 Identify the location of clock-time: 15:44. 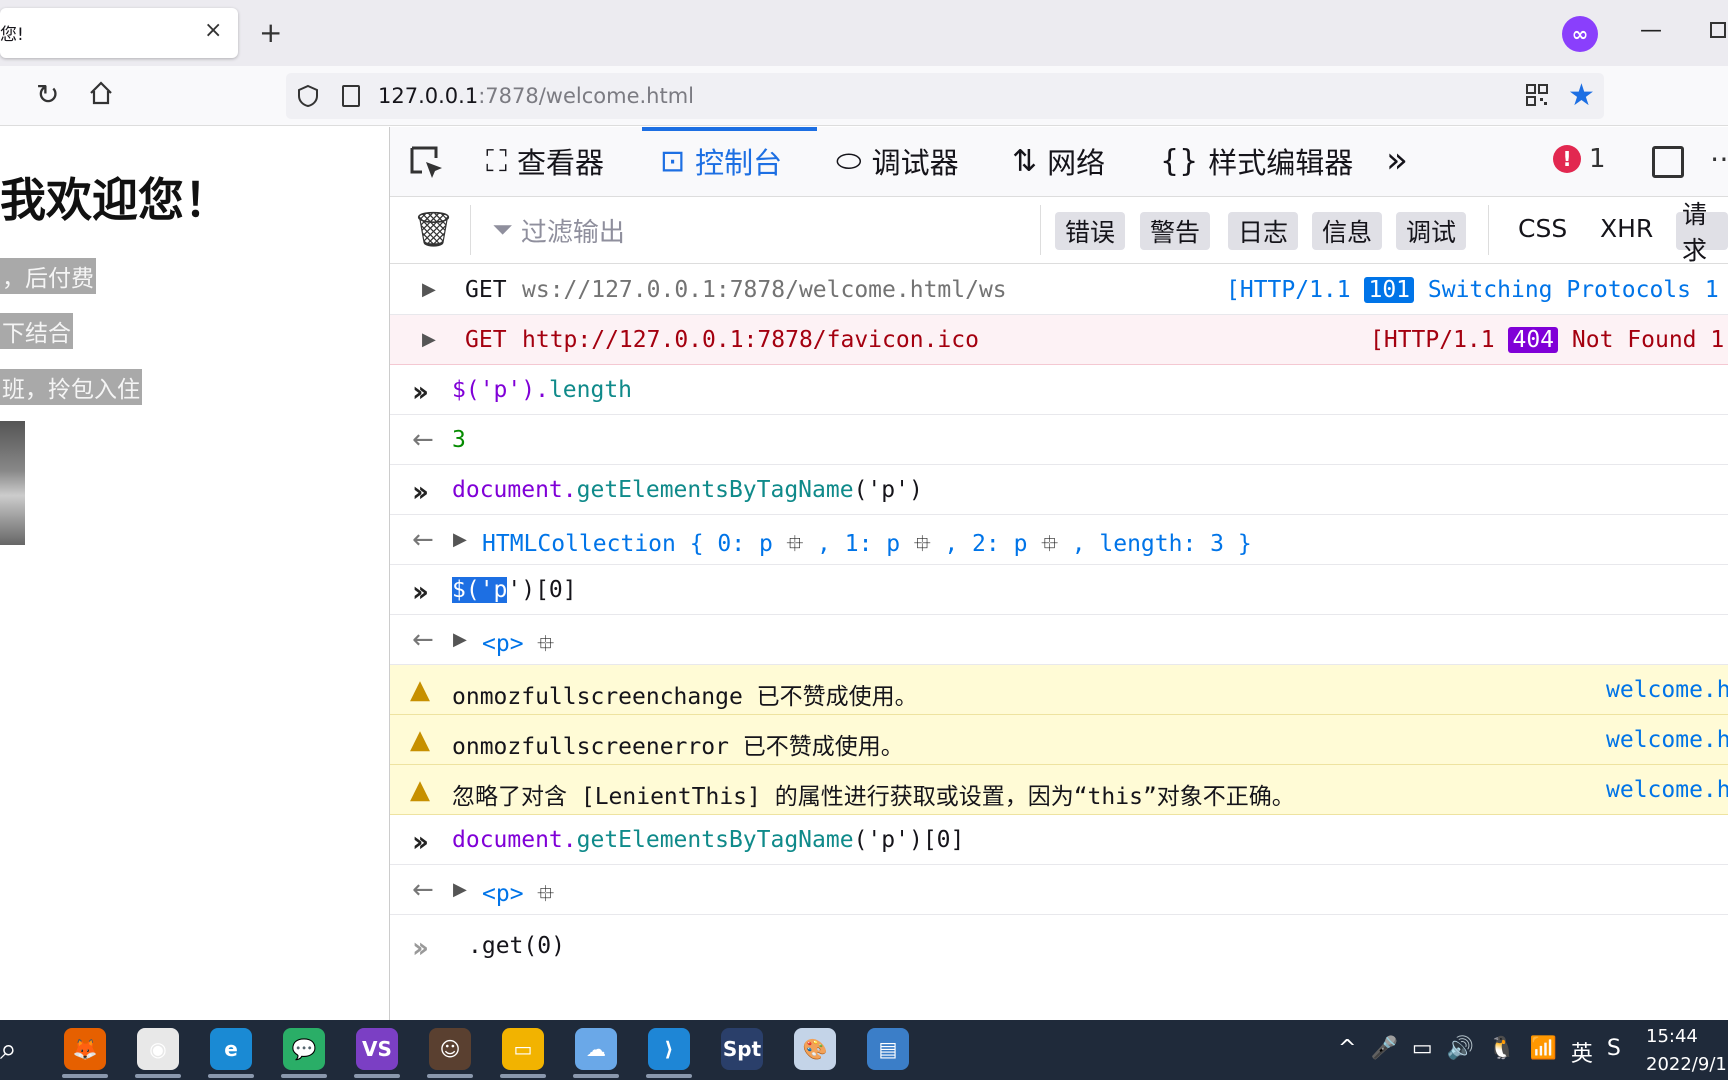
(1672, 1036).